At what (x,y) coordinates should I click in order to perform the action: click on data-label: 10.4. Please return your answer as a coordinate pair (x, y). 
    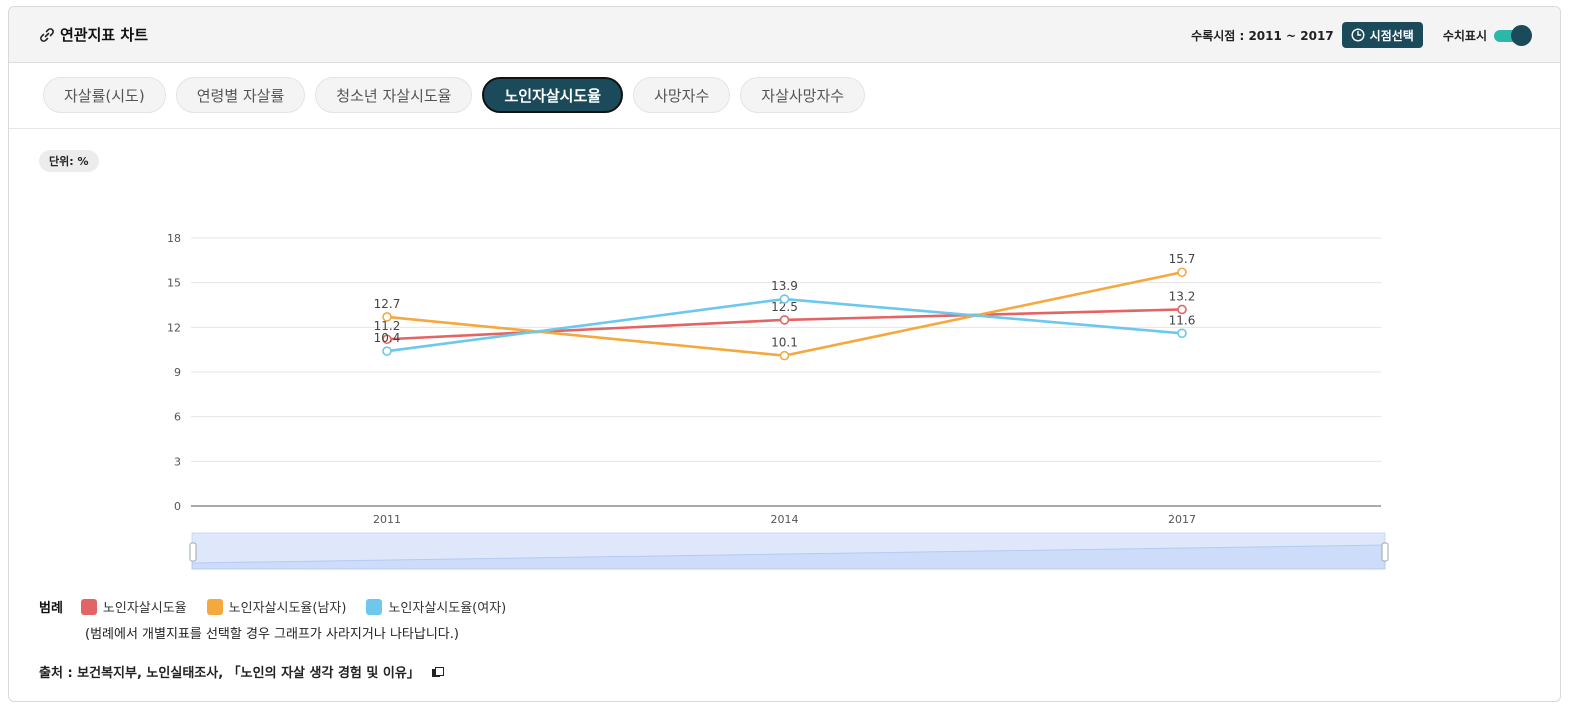
    Looking at the image, I should click on (387, 338).